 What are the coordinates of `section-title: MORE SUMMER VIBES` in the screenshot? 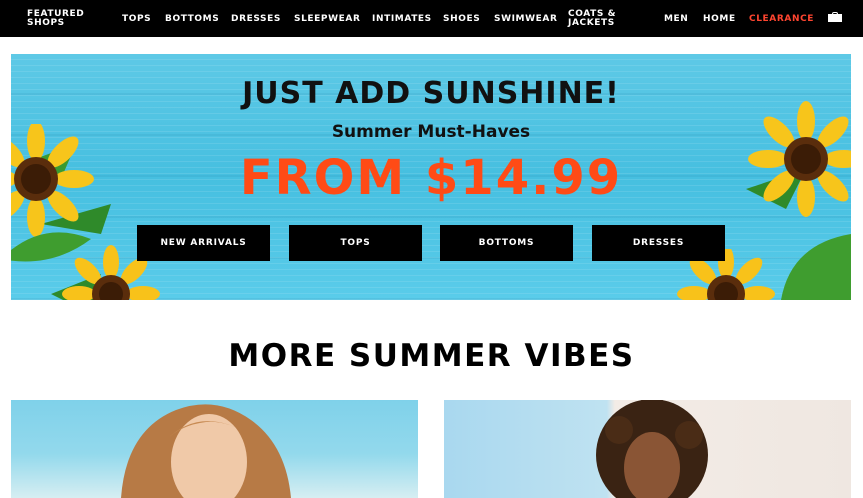 It's located at (431, 356).